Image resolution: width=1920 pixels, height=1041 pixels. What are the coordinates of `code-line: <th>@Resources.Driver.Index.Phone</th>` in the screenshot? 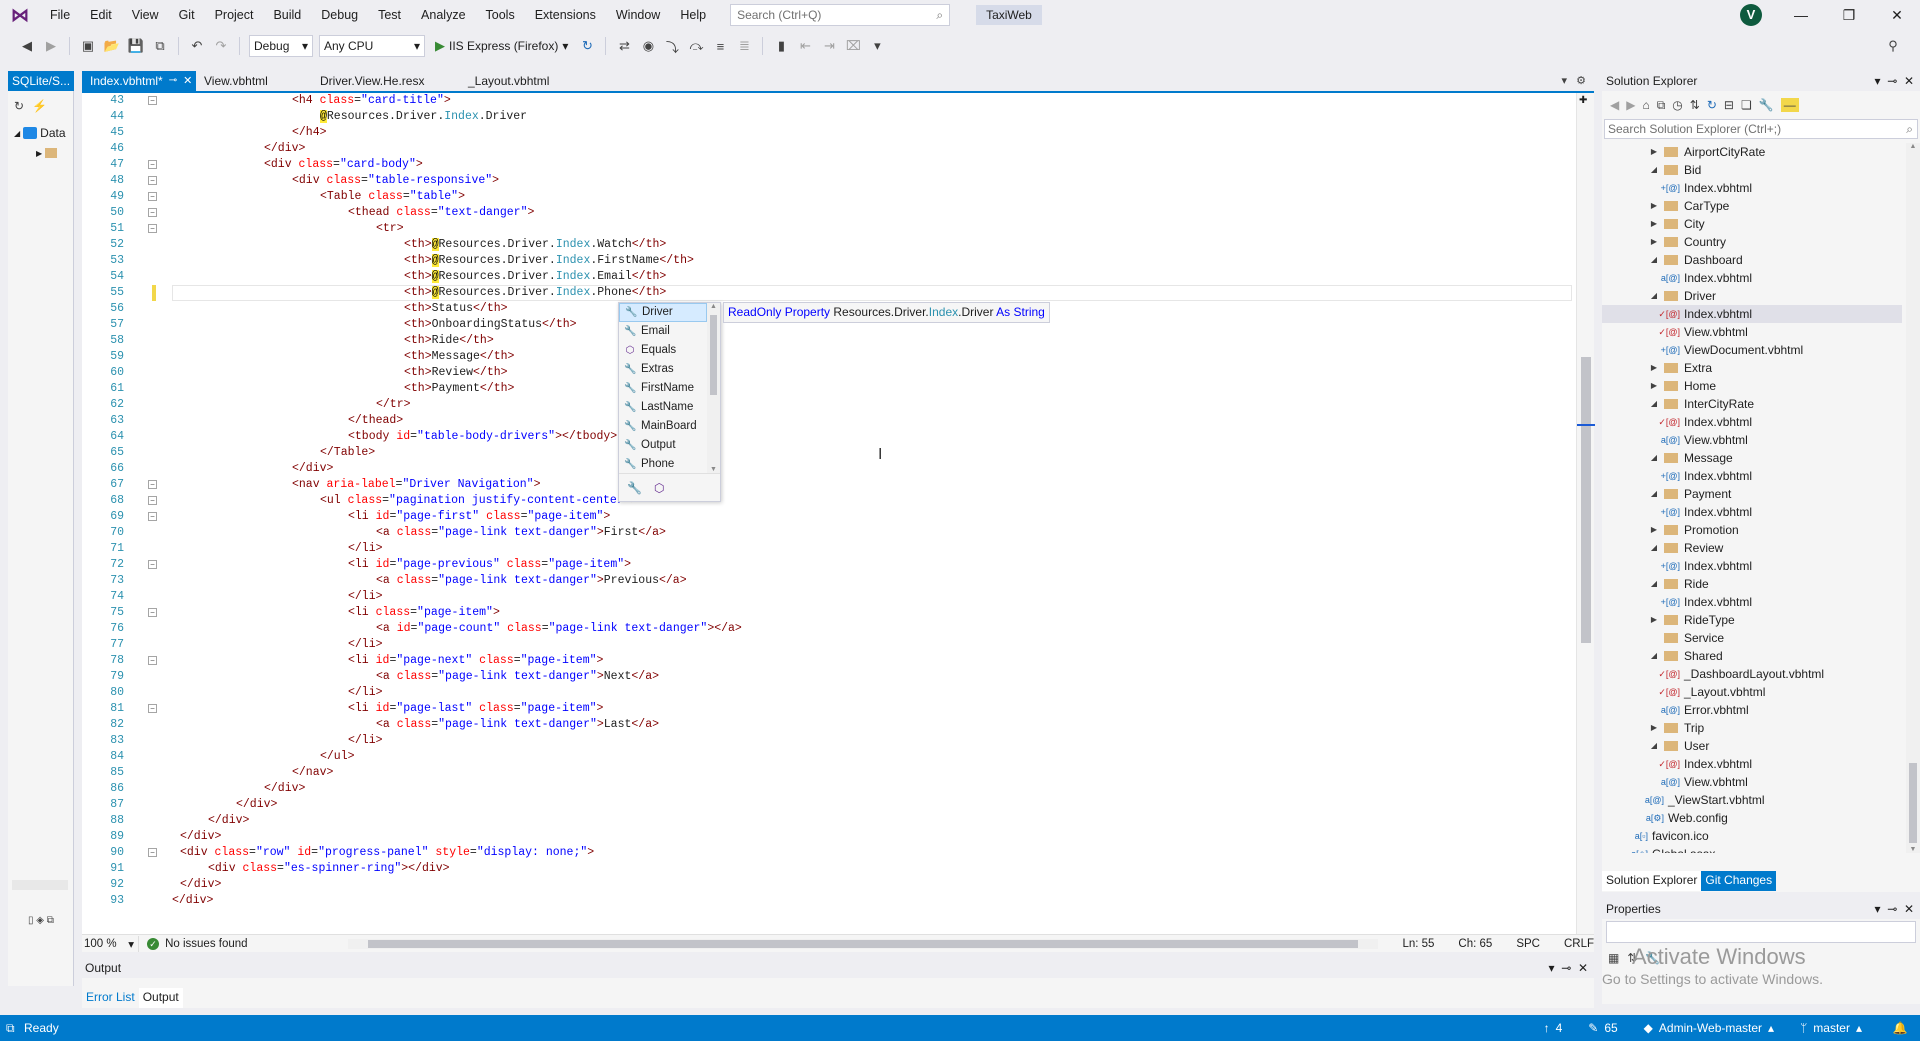 It's located at (872, 293).